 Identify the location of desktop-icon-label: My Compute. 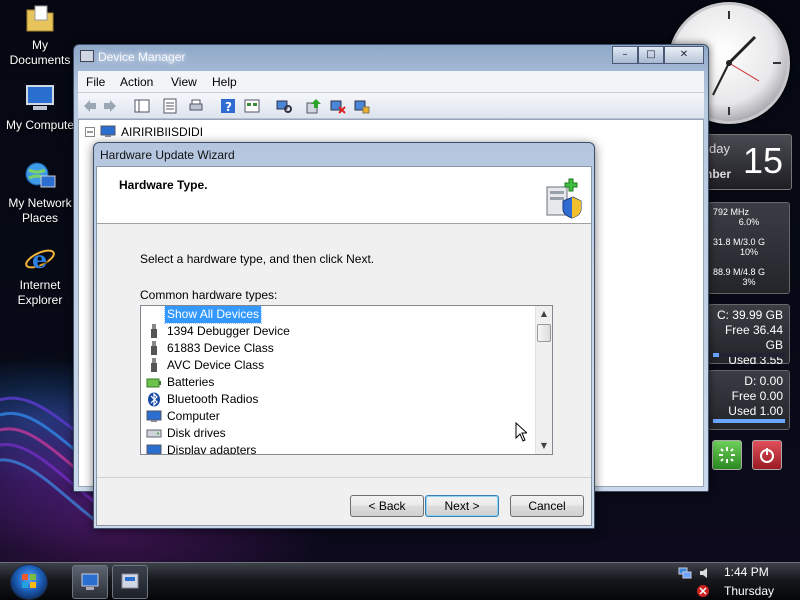
(40, 125).